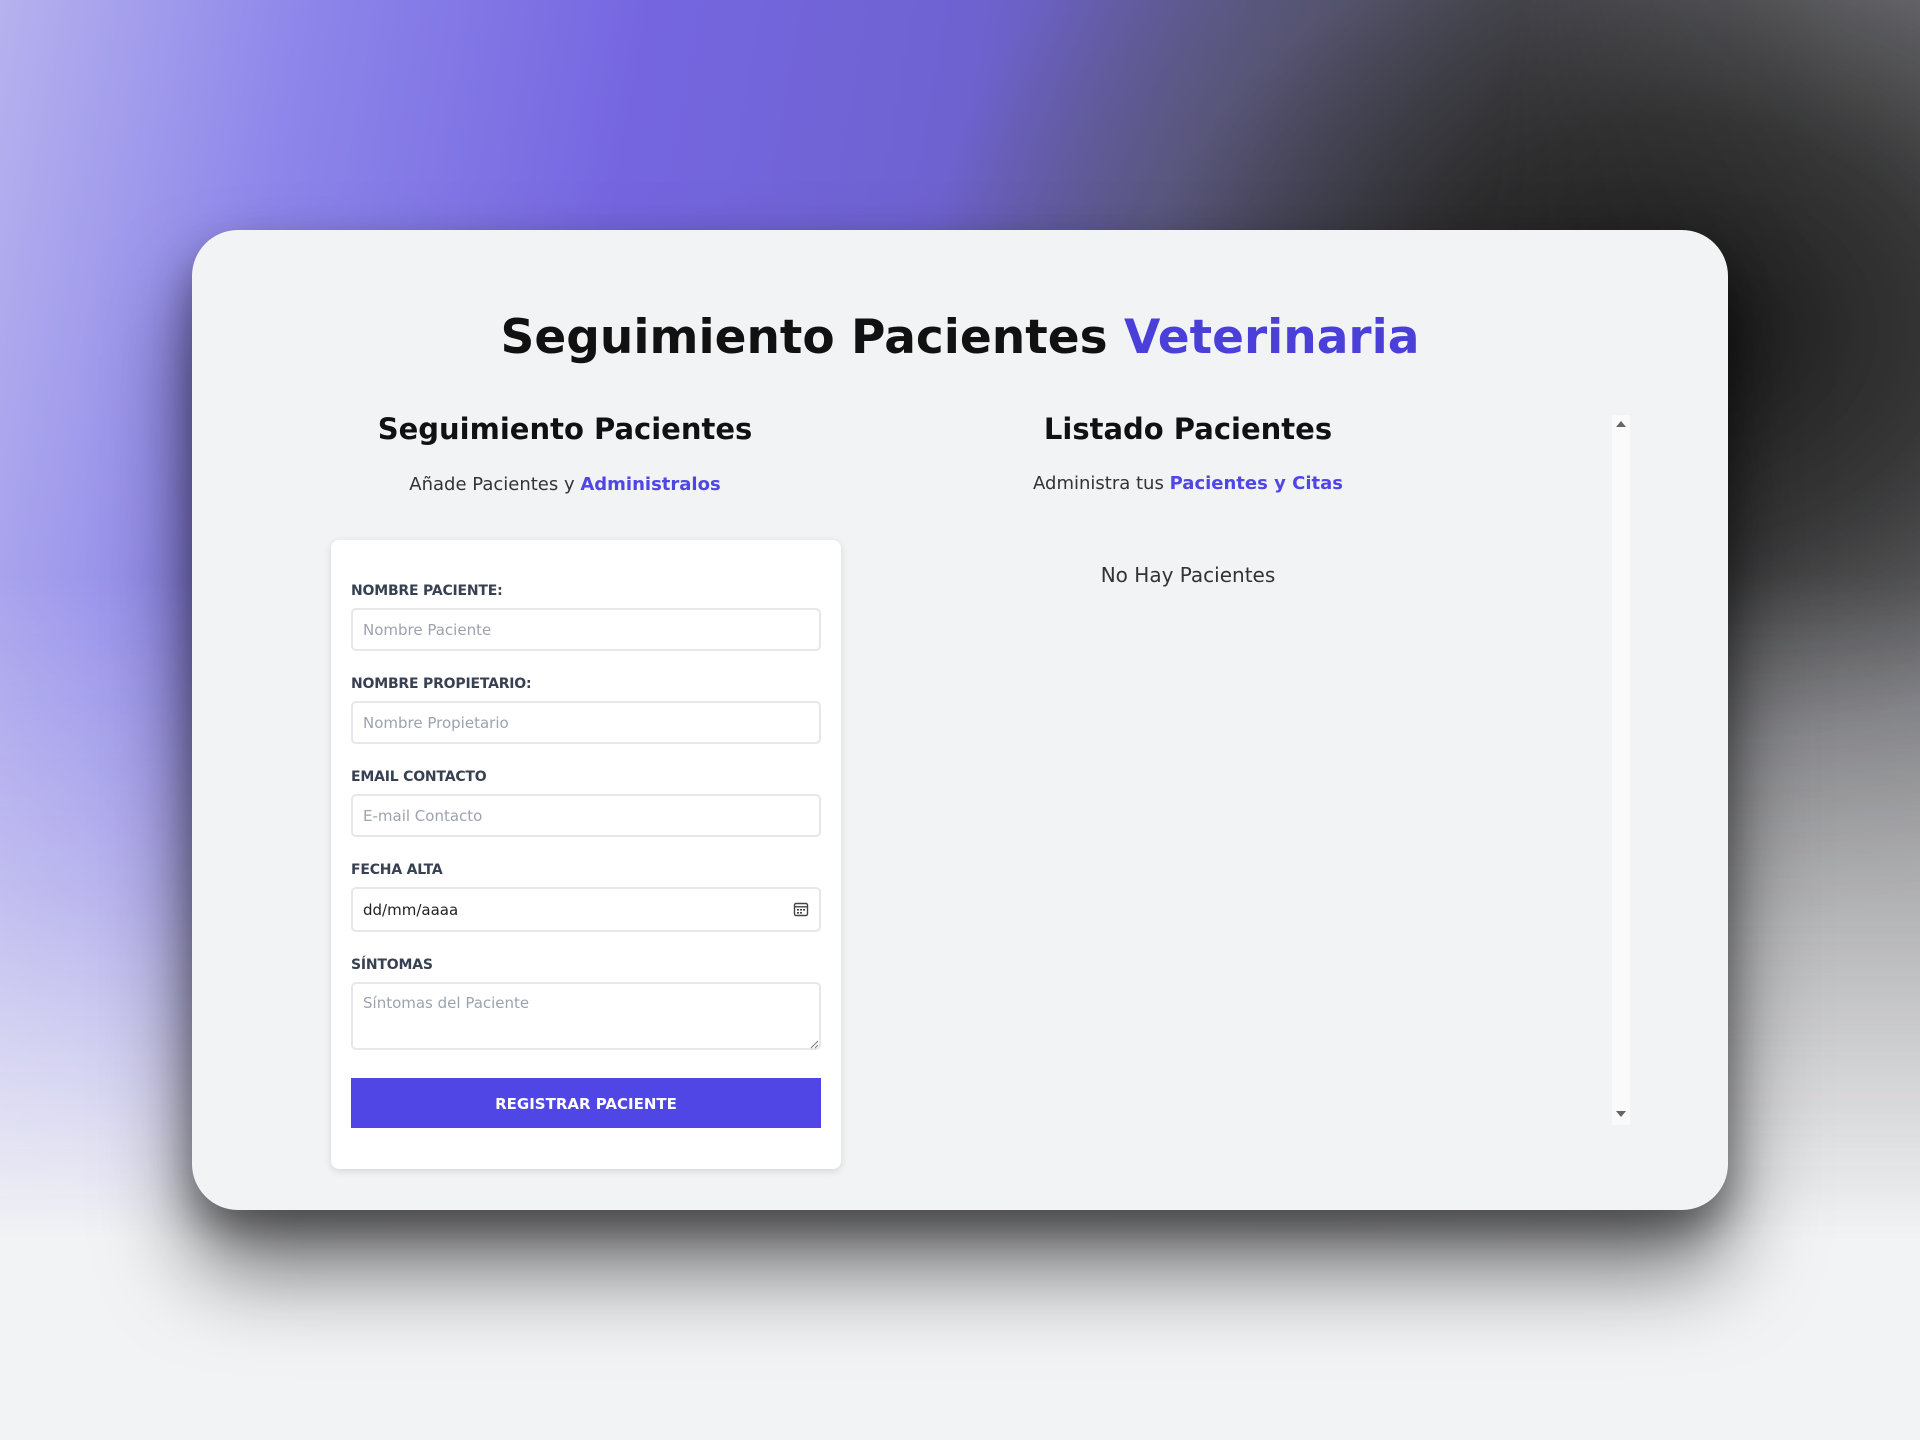  What do you see at coordinates (492, 484) in the screenshot?
I see `form-subtitle-prefix: Añade Pacientes y` at bounding box center [492, 484].